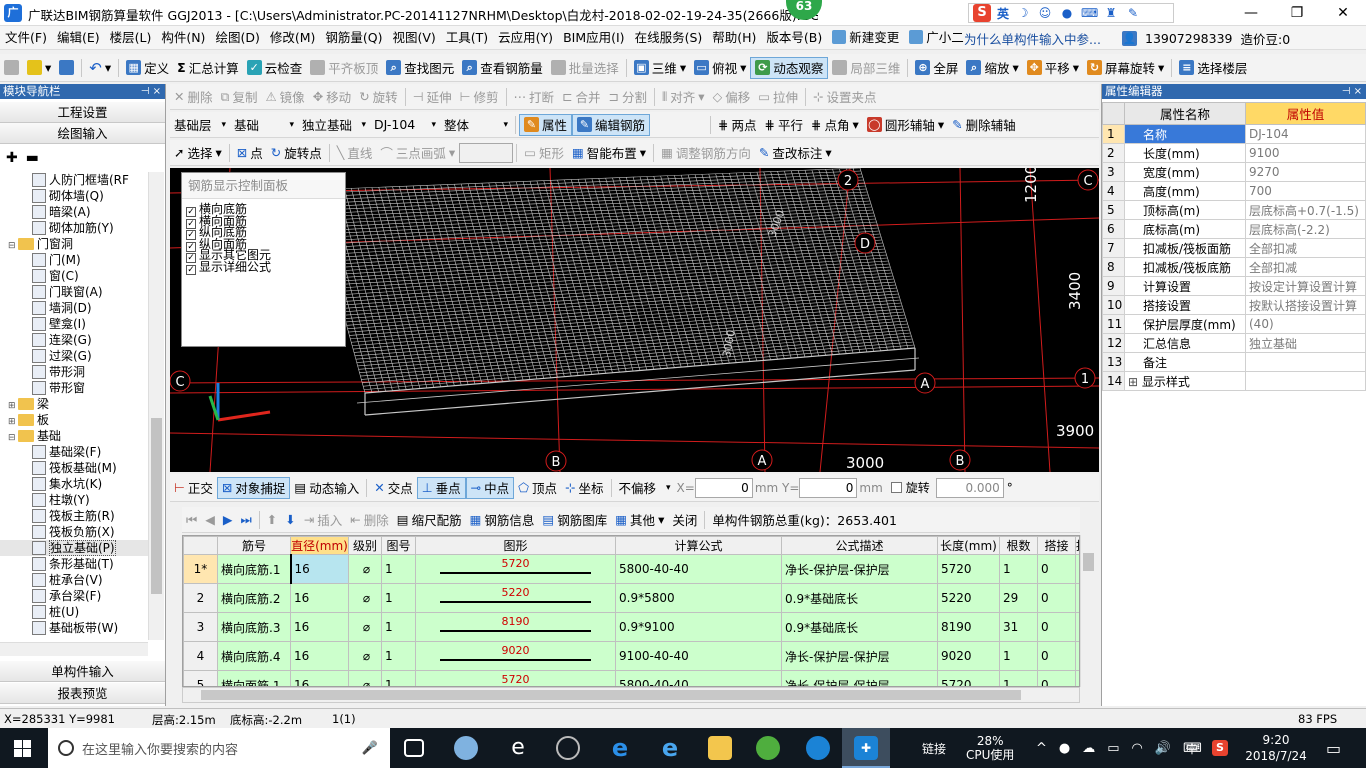 This screenshot has height=768, width=1366. I want to click on property-row: 7 扣减板/筏板面筋 全部扣减, so click(1234, 248).